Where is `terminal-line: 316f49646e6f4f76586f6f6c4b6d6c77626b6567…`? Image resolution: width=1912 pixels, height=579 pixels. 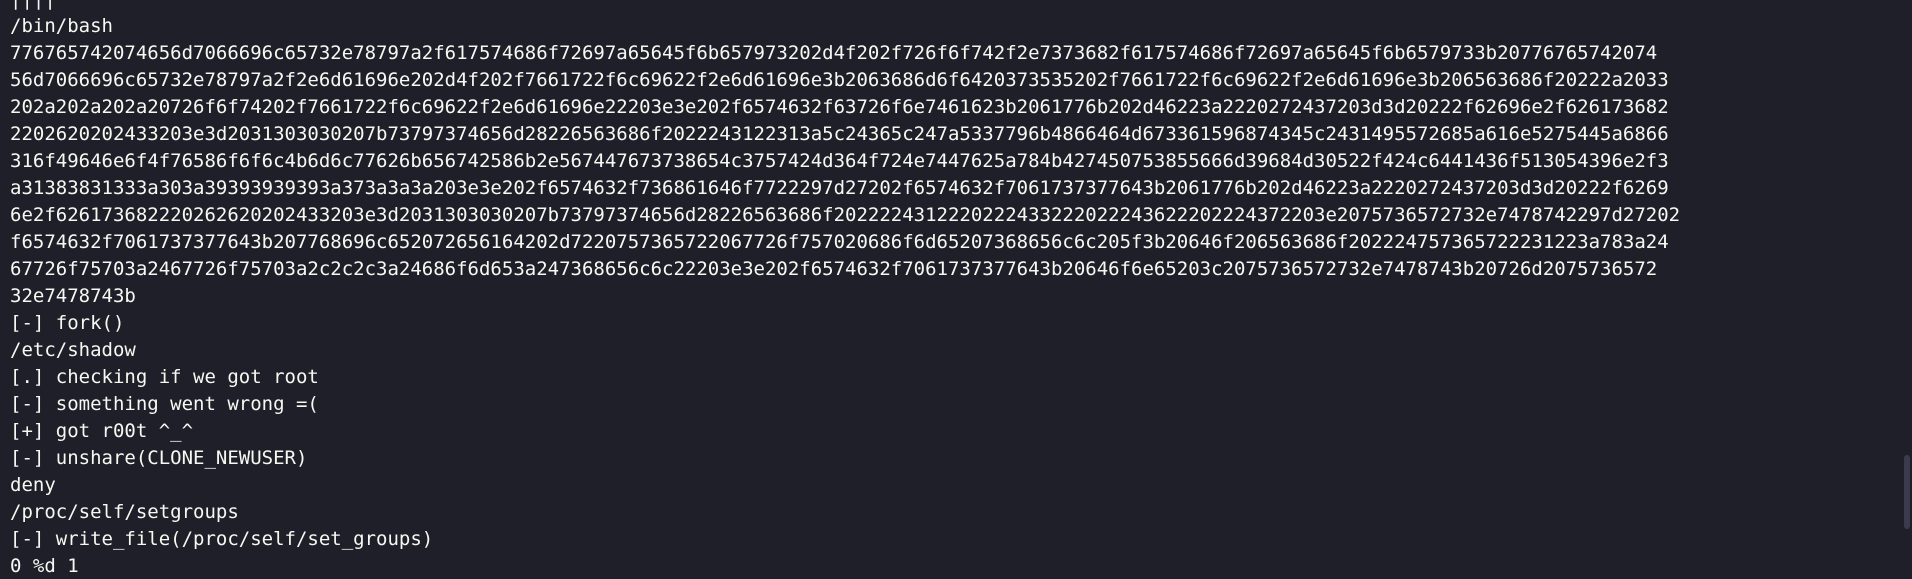
terminal-line: 316f49646e6f4f76586f6f6c4b6d6c77626b6567… is located at coordinates (839, 161).